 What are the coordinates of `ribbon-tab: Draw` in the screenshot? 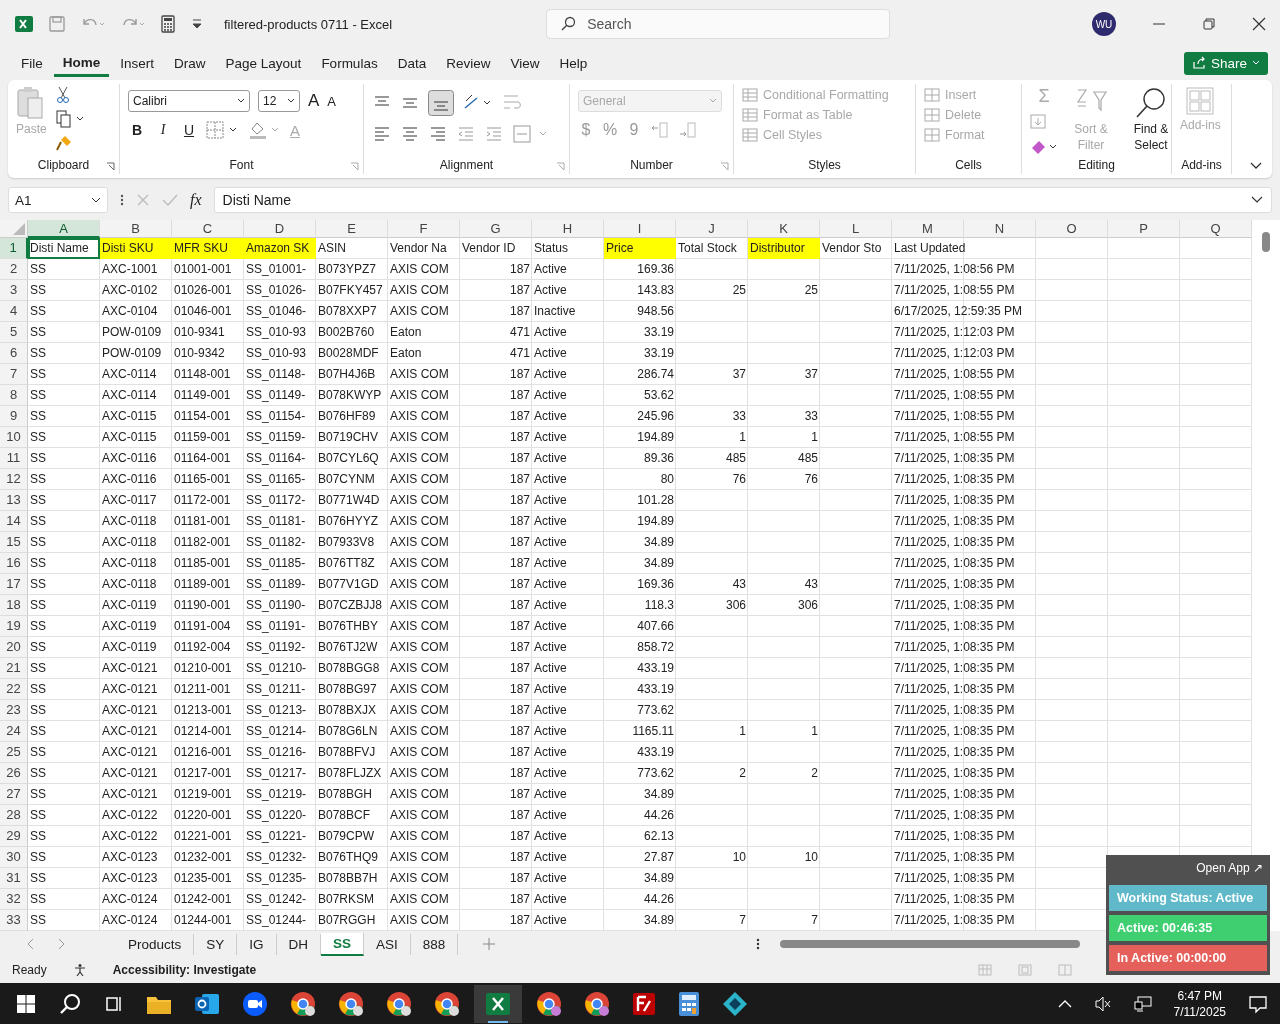 It's located at (190, 63).